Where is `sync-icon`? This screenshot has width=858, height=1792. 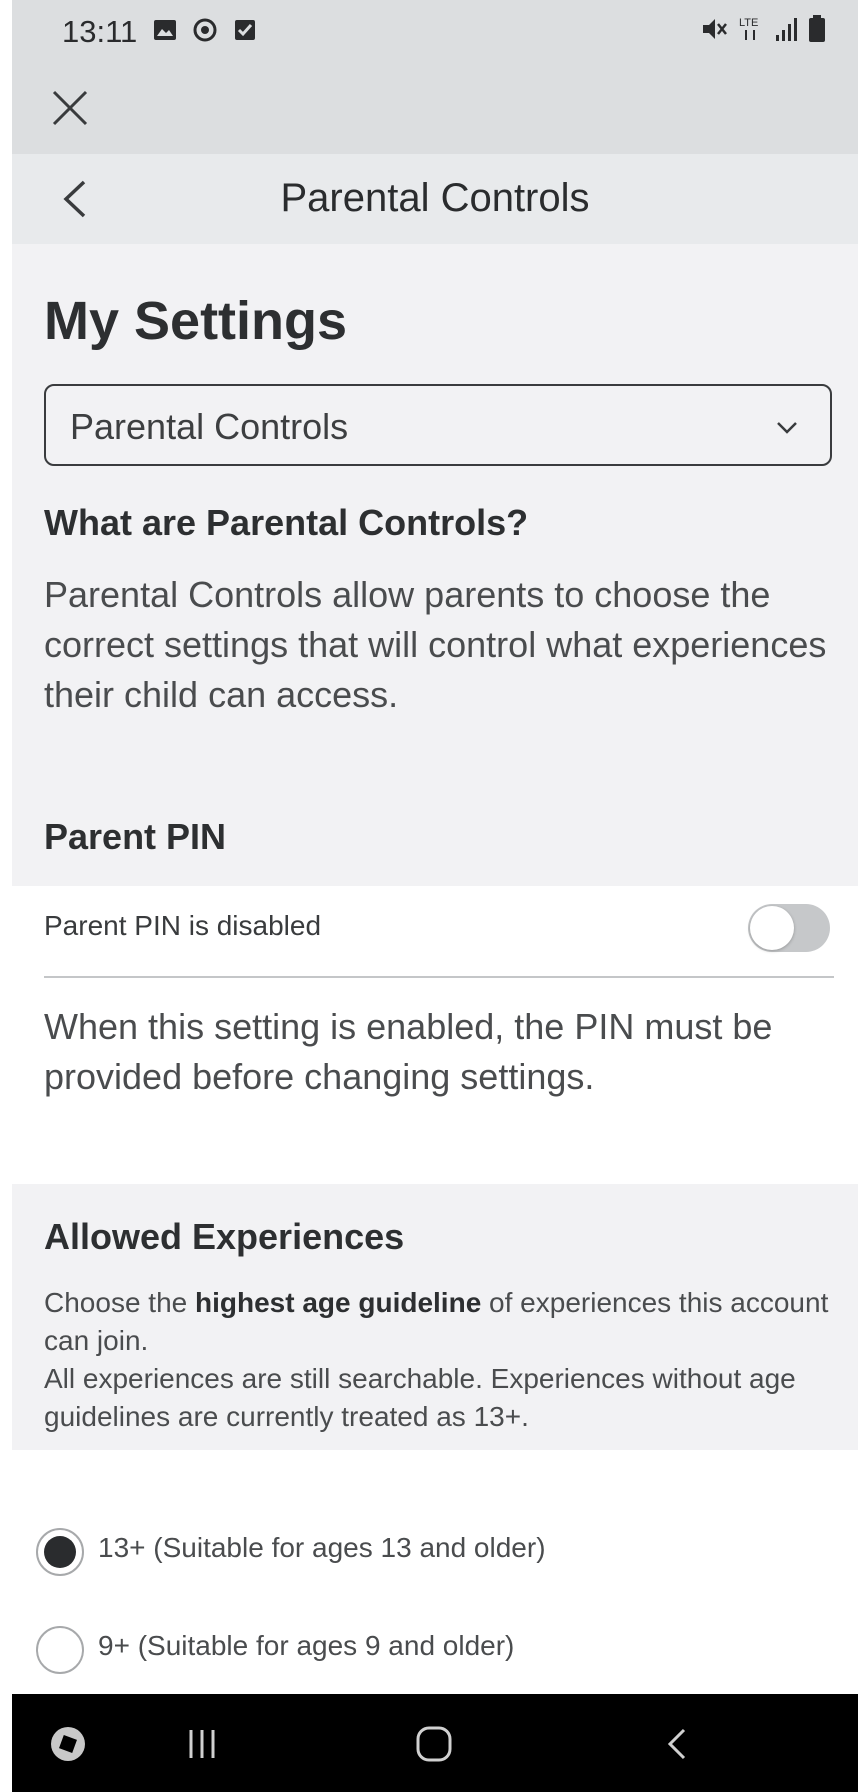
sync-icon is located at coordinates (205, 30).